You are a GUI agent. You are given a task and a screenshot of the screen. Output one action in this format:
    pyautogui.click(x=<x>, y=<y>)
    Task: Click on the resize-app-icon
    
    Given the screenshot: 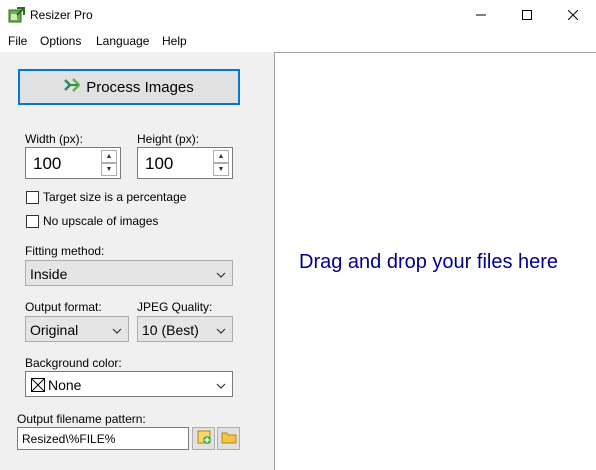 What is the action you would take?
    pyautogui.click(x=17, y=15)
    